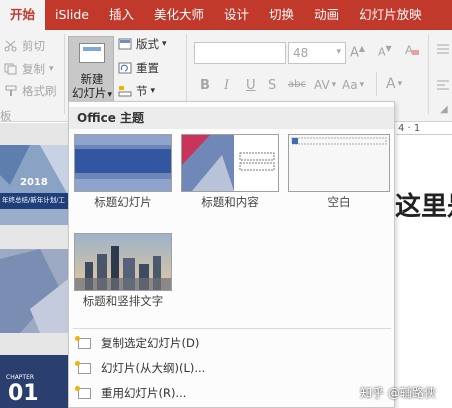 The image size is (452, 408). Describe the element at coordinates (339, 202) in the screenshot. I see `layout-blank-label: 空白` at that location.